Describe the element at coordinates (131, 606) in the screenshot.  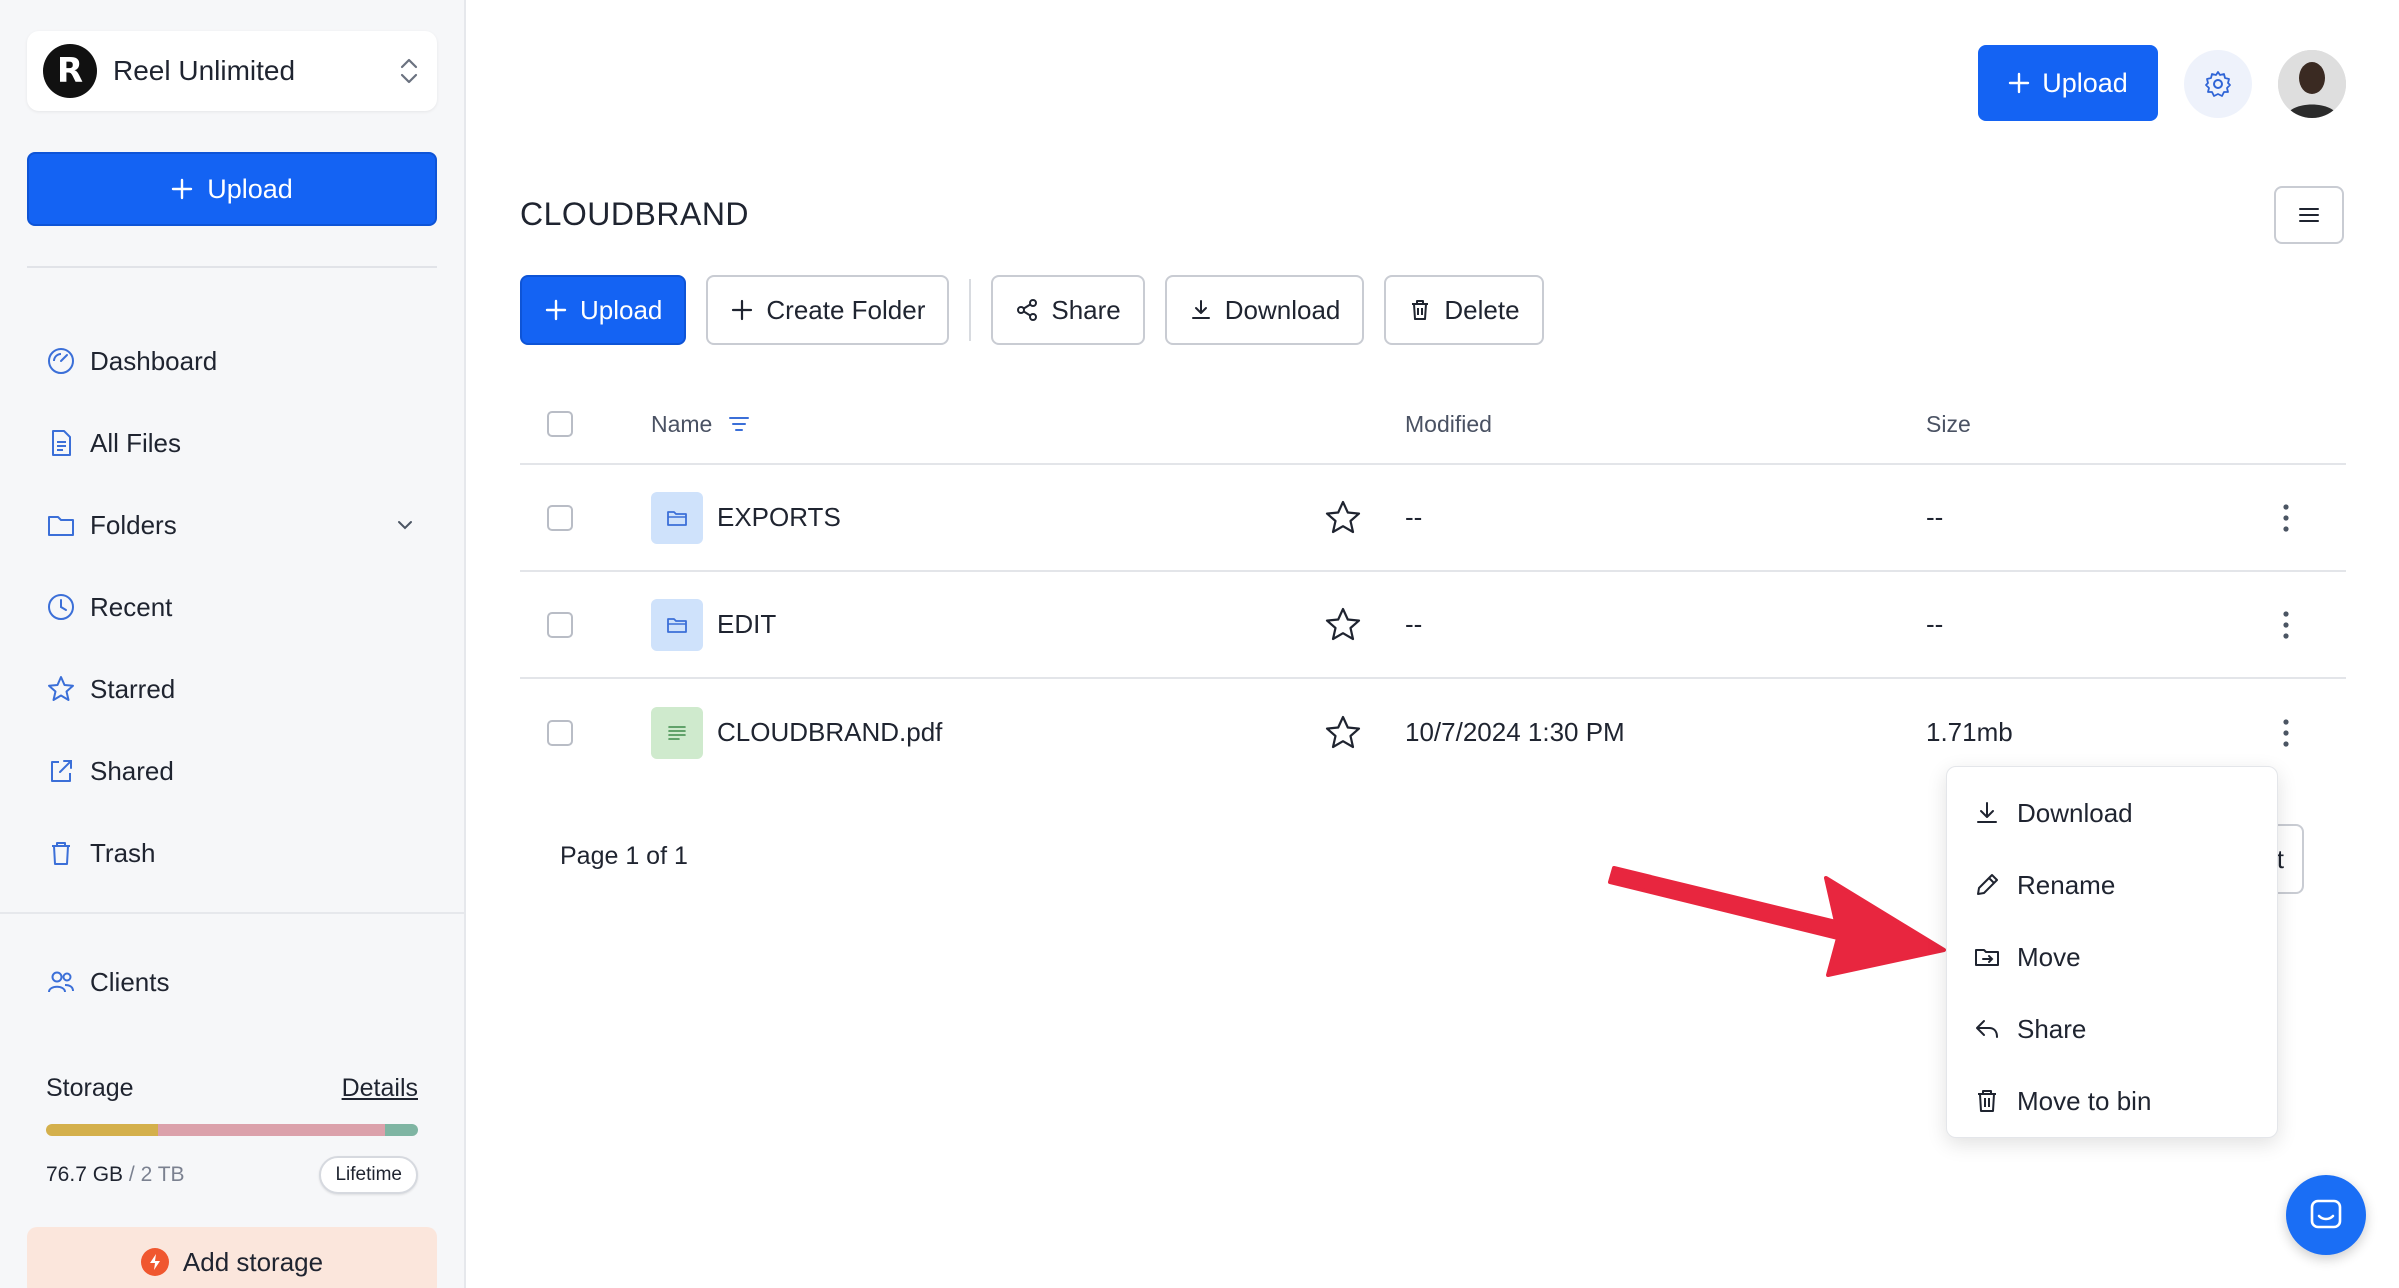
I see `sidebar-item-label: Recent` at that location.